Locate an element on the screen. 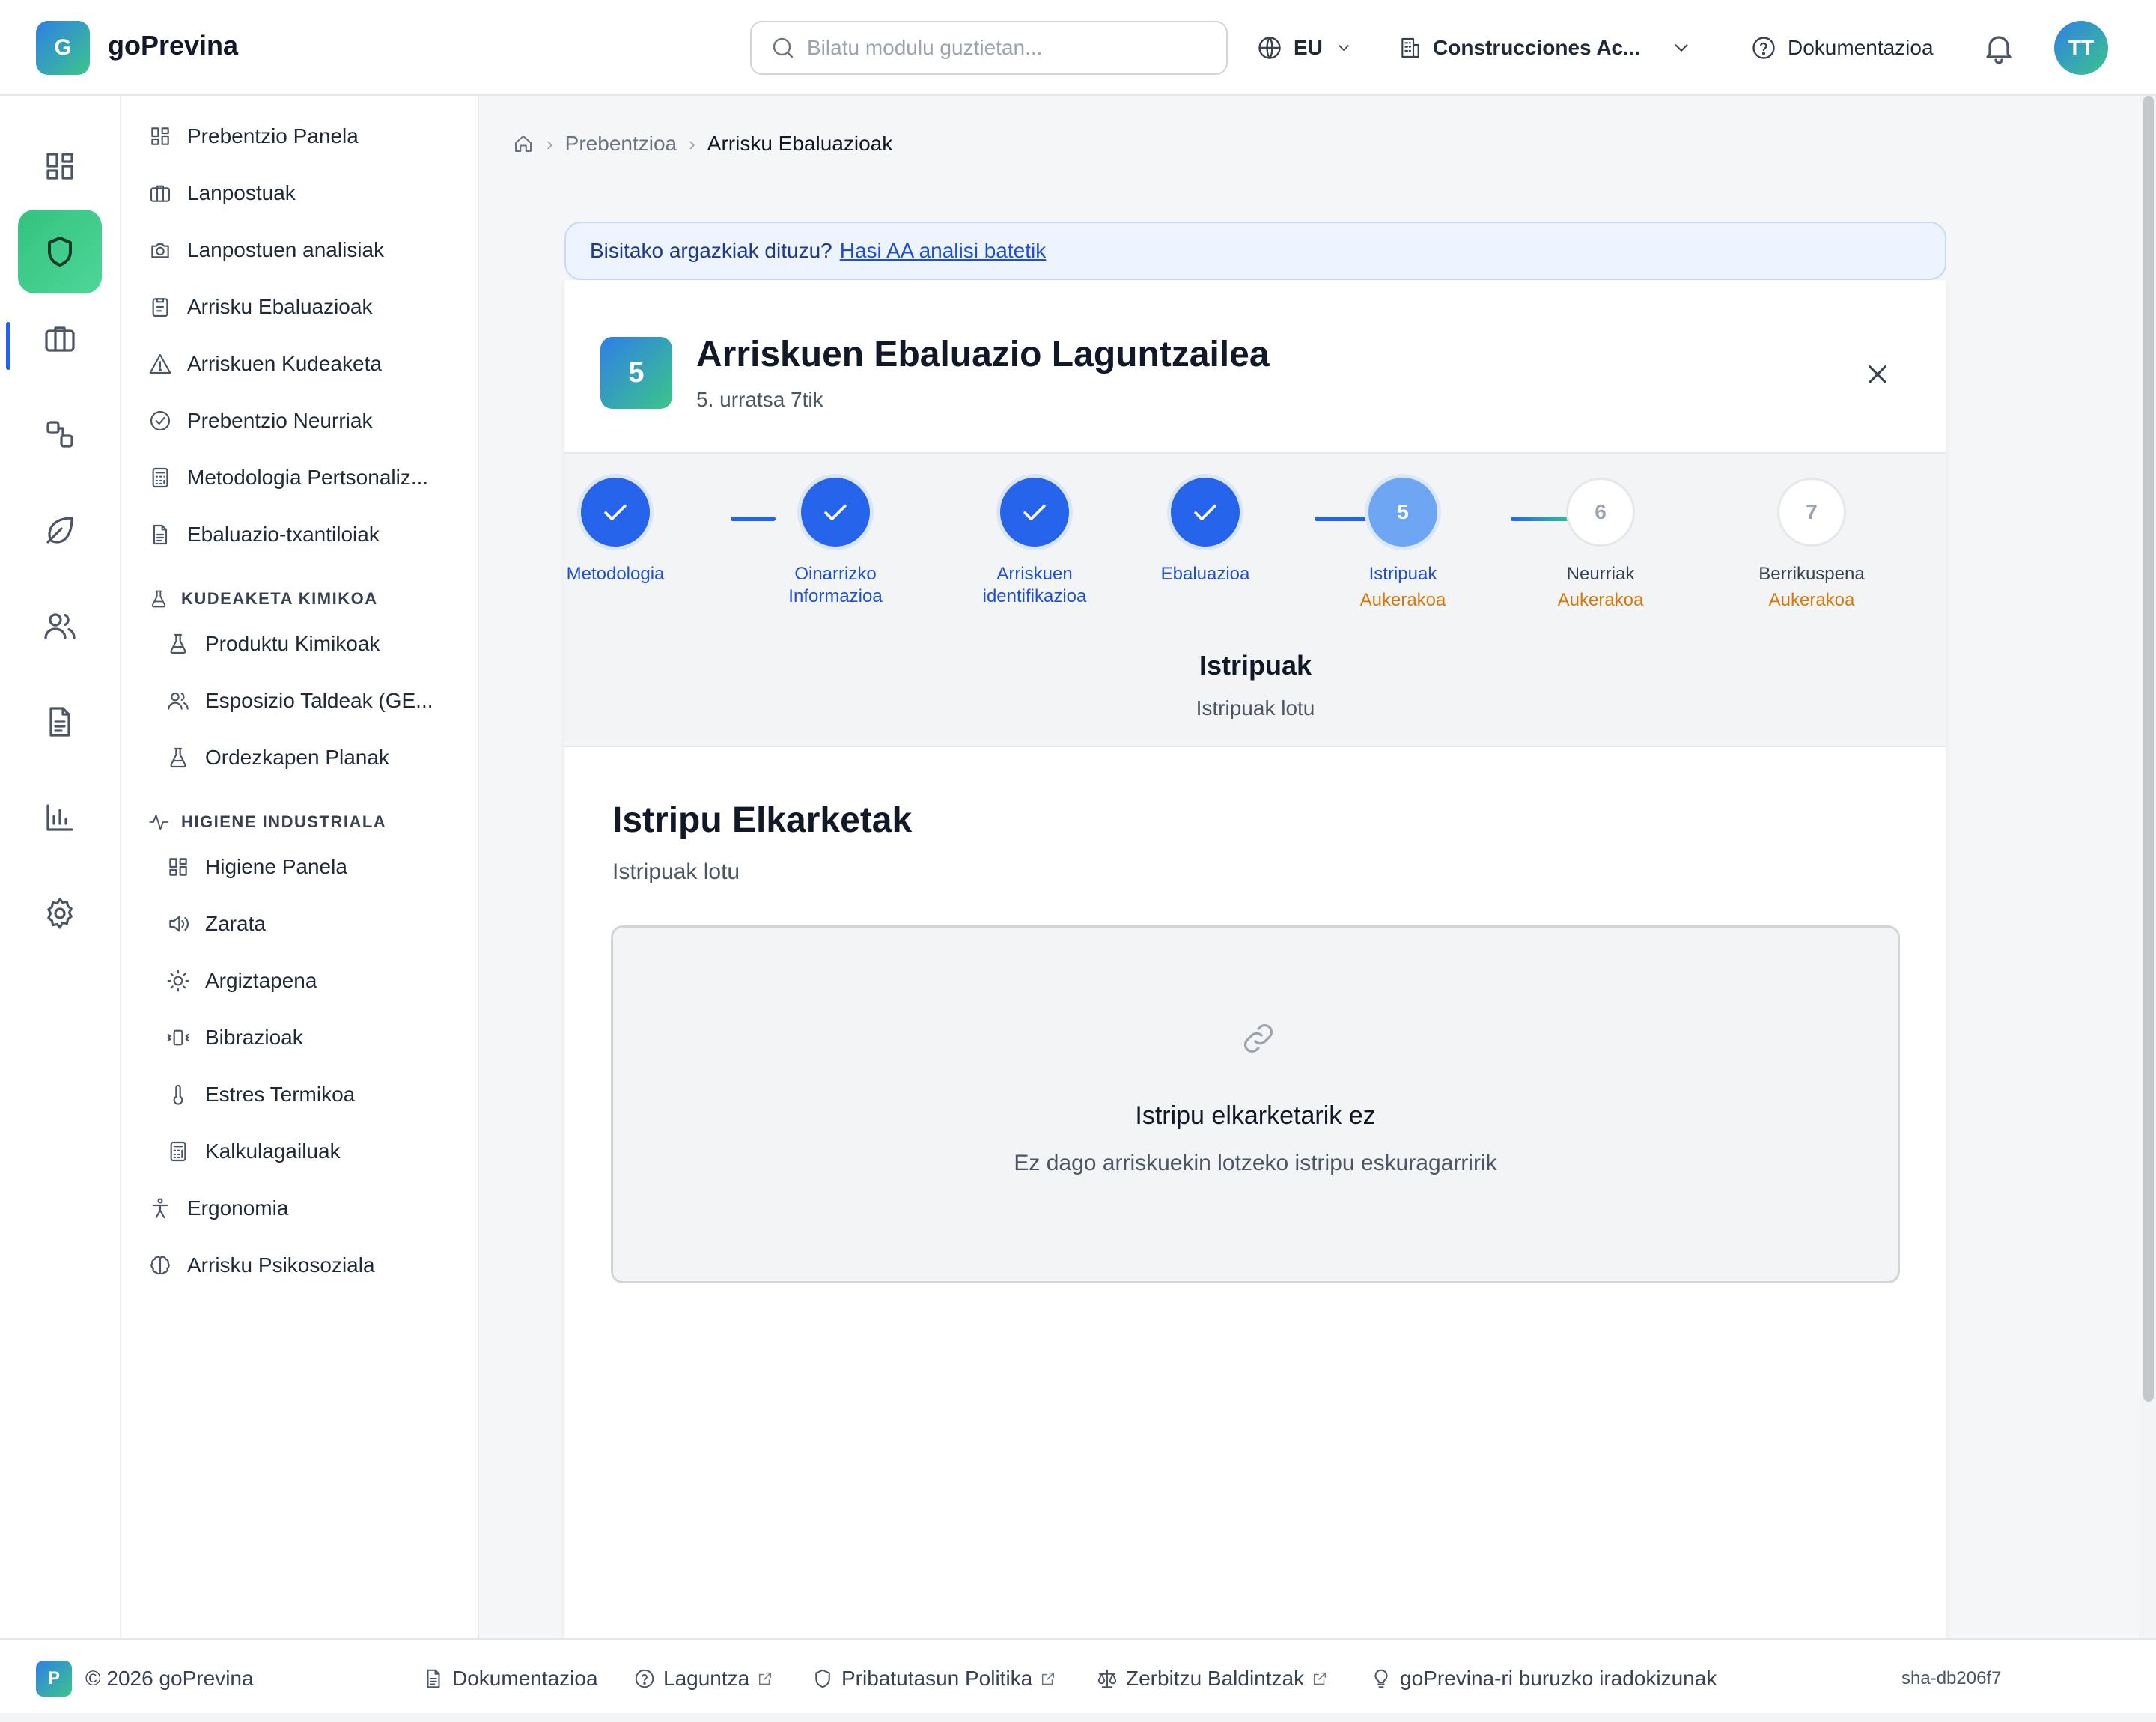 This screenshot has width=2156, height=1722. step-methodology: Metodologia is located at coordinates (615, 531).